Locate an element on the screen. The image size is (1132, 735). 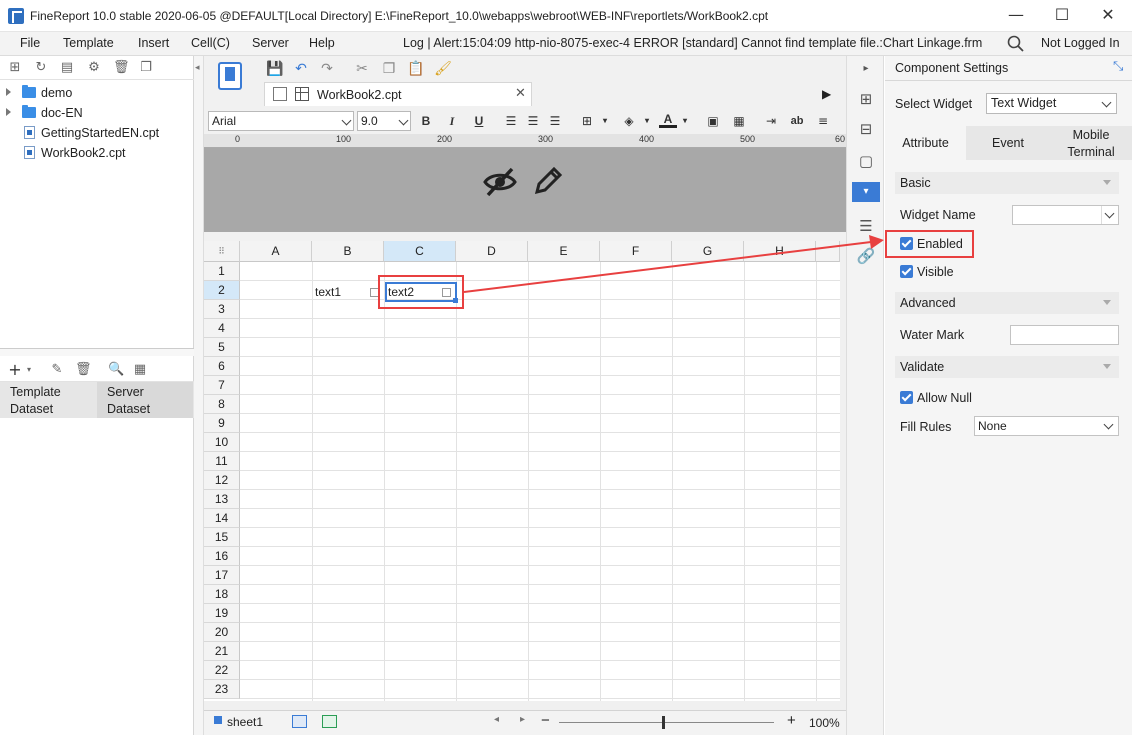
row-header: 10 is located at coordinates (222, 442).